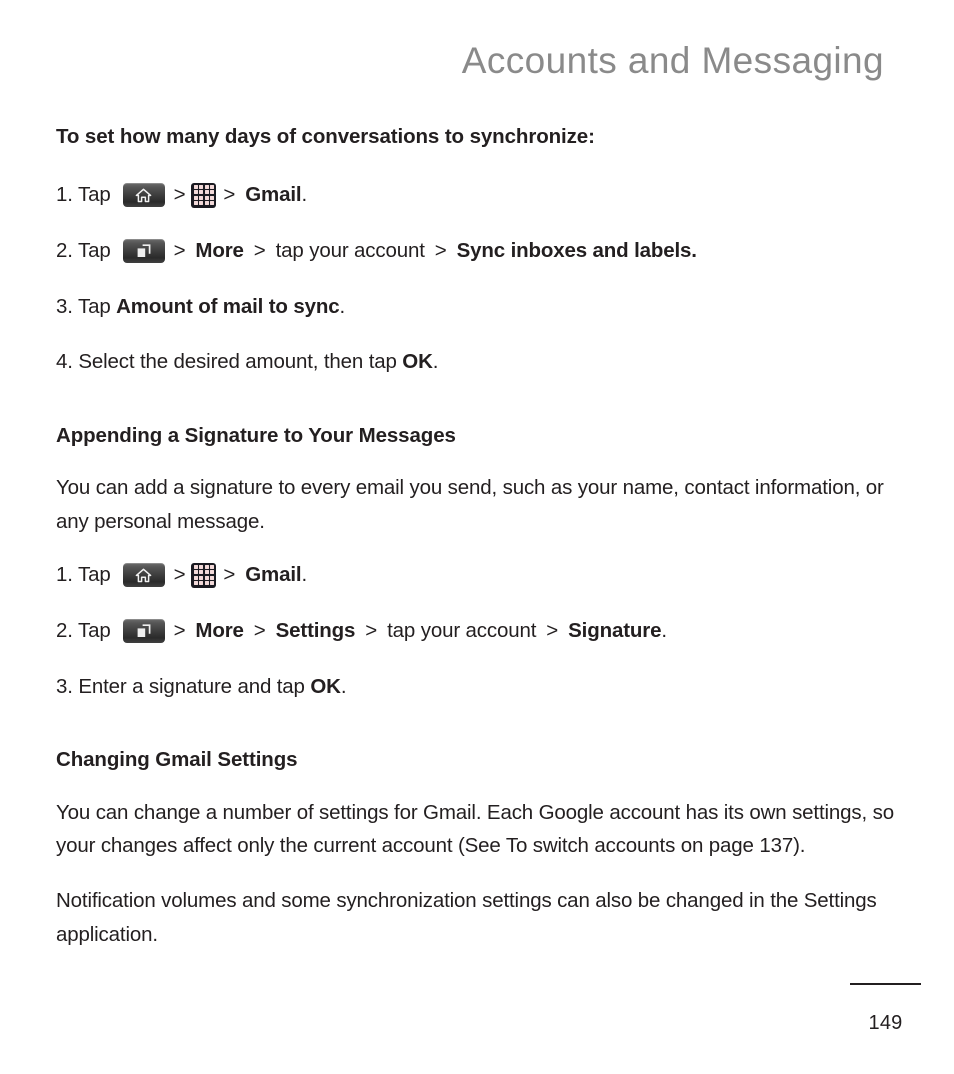 This screenshot has width=954, height=1074. I want to click on sync-step-2-sep-3: >, so click(440, 250).